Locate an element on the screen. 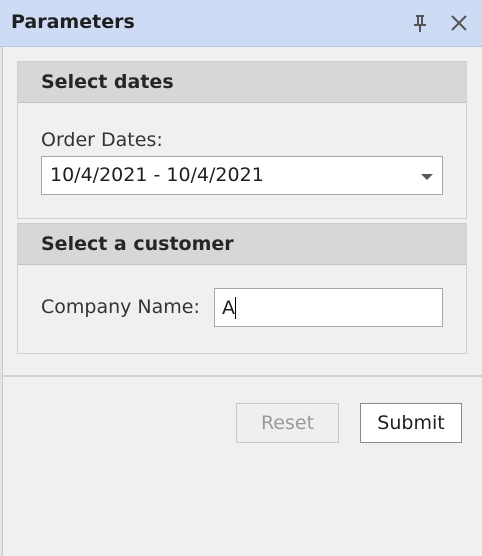  order-dates-combo: 10/4/2021 - 10/4/2021 is located at coordinates (242, 175).